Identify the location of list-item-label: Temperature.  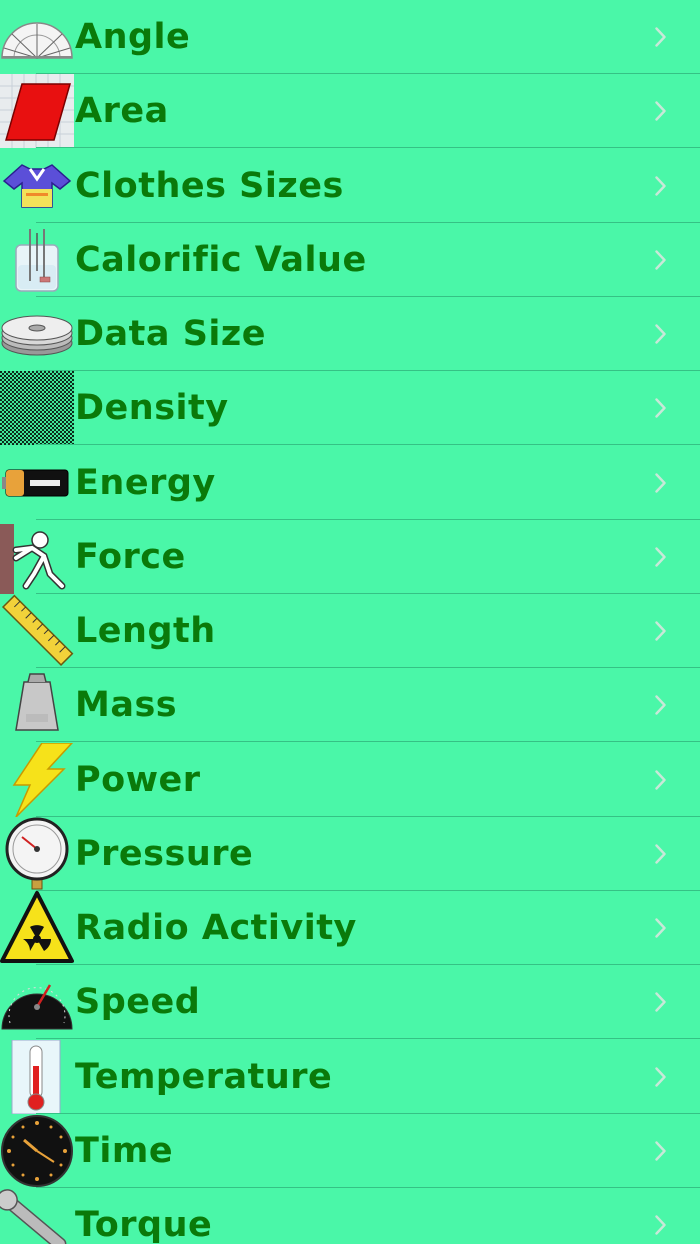
(204, 1076).